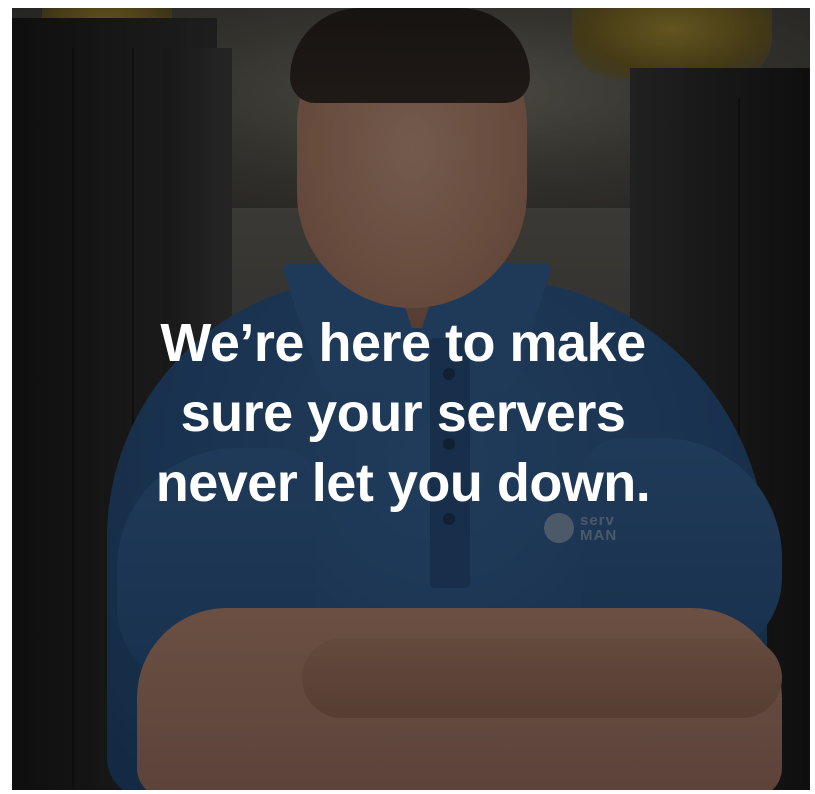  I want to click on headline-line-1: We’re here to make, so click(403, 343).